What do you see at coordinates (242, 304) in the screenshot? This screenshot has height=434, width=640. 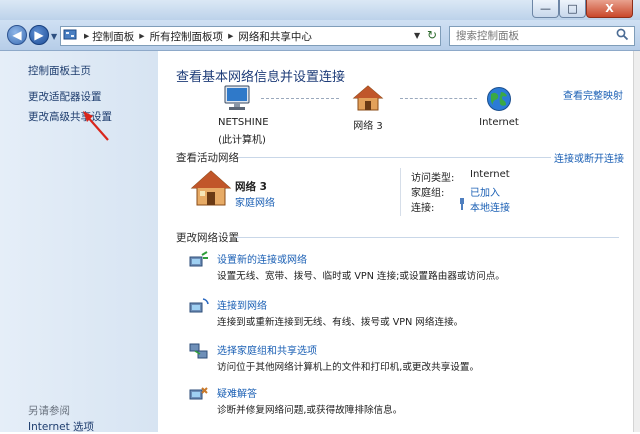 I see `connect-network-link: 连接到网络` at bounding box center [242, 304].